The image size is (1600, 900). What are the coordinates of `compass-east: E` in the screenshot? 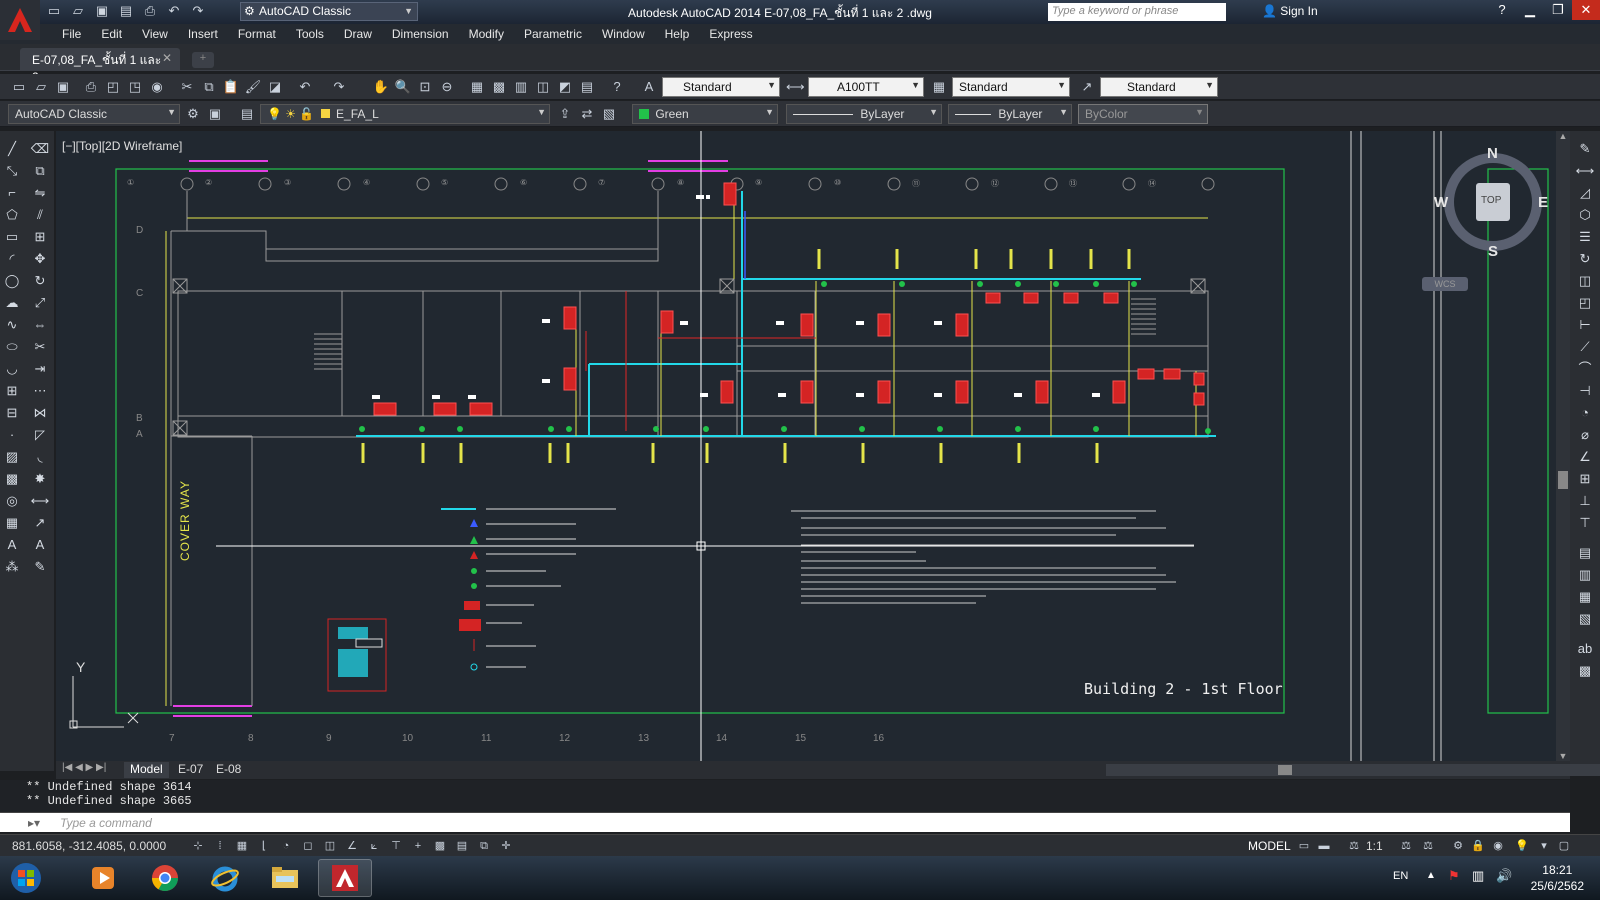 It's located at (1543, 202).